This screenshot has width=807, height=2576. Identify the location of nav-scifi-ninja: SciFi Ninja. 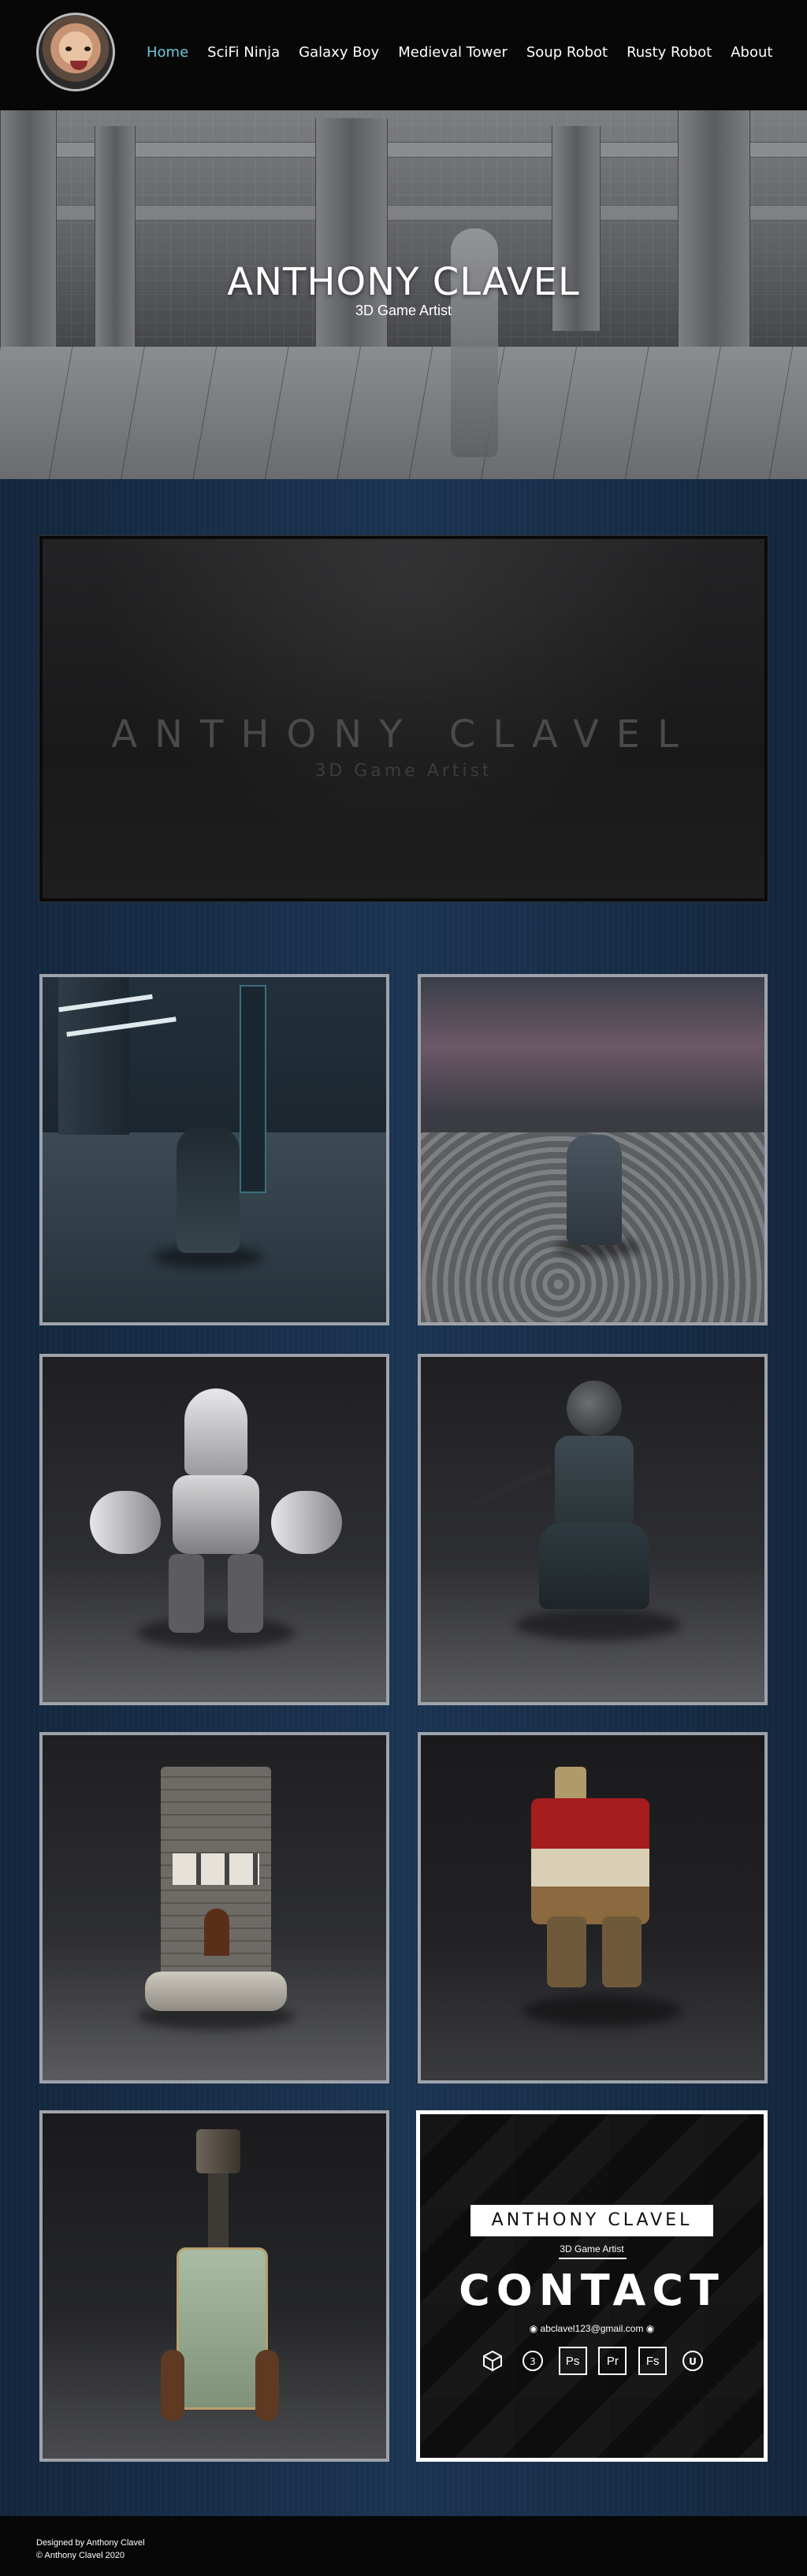
(243, 52).